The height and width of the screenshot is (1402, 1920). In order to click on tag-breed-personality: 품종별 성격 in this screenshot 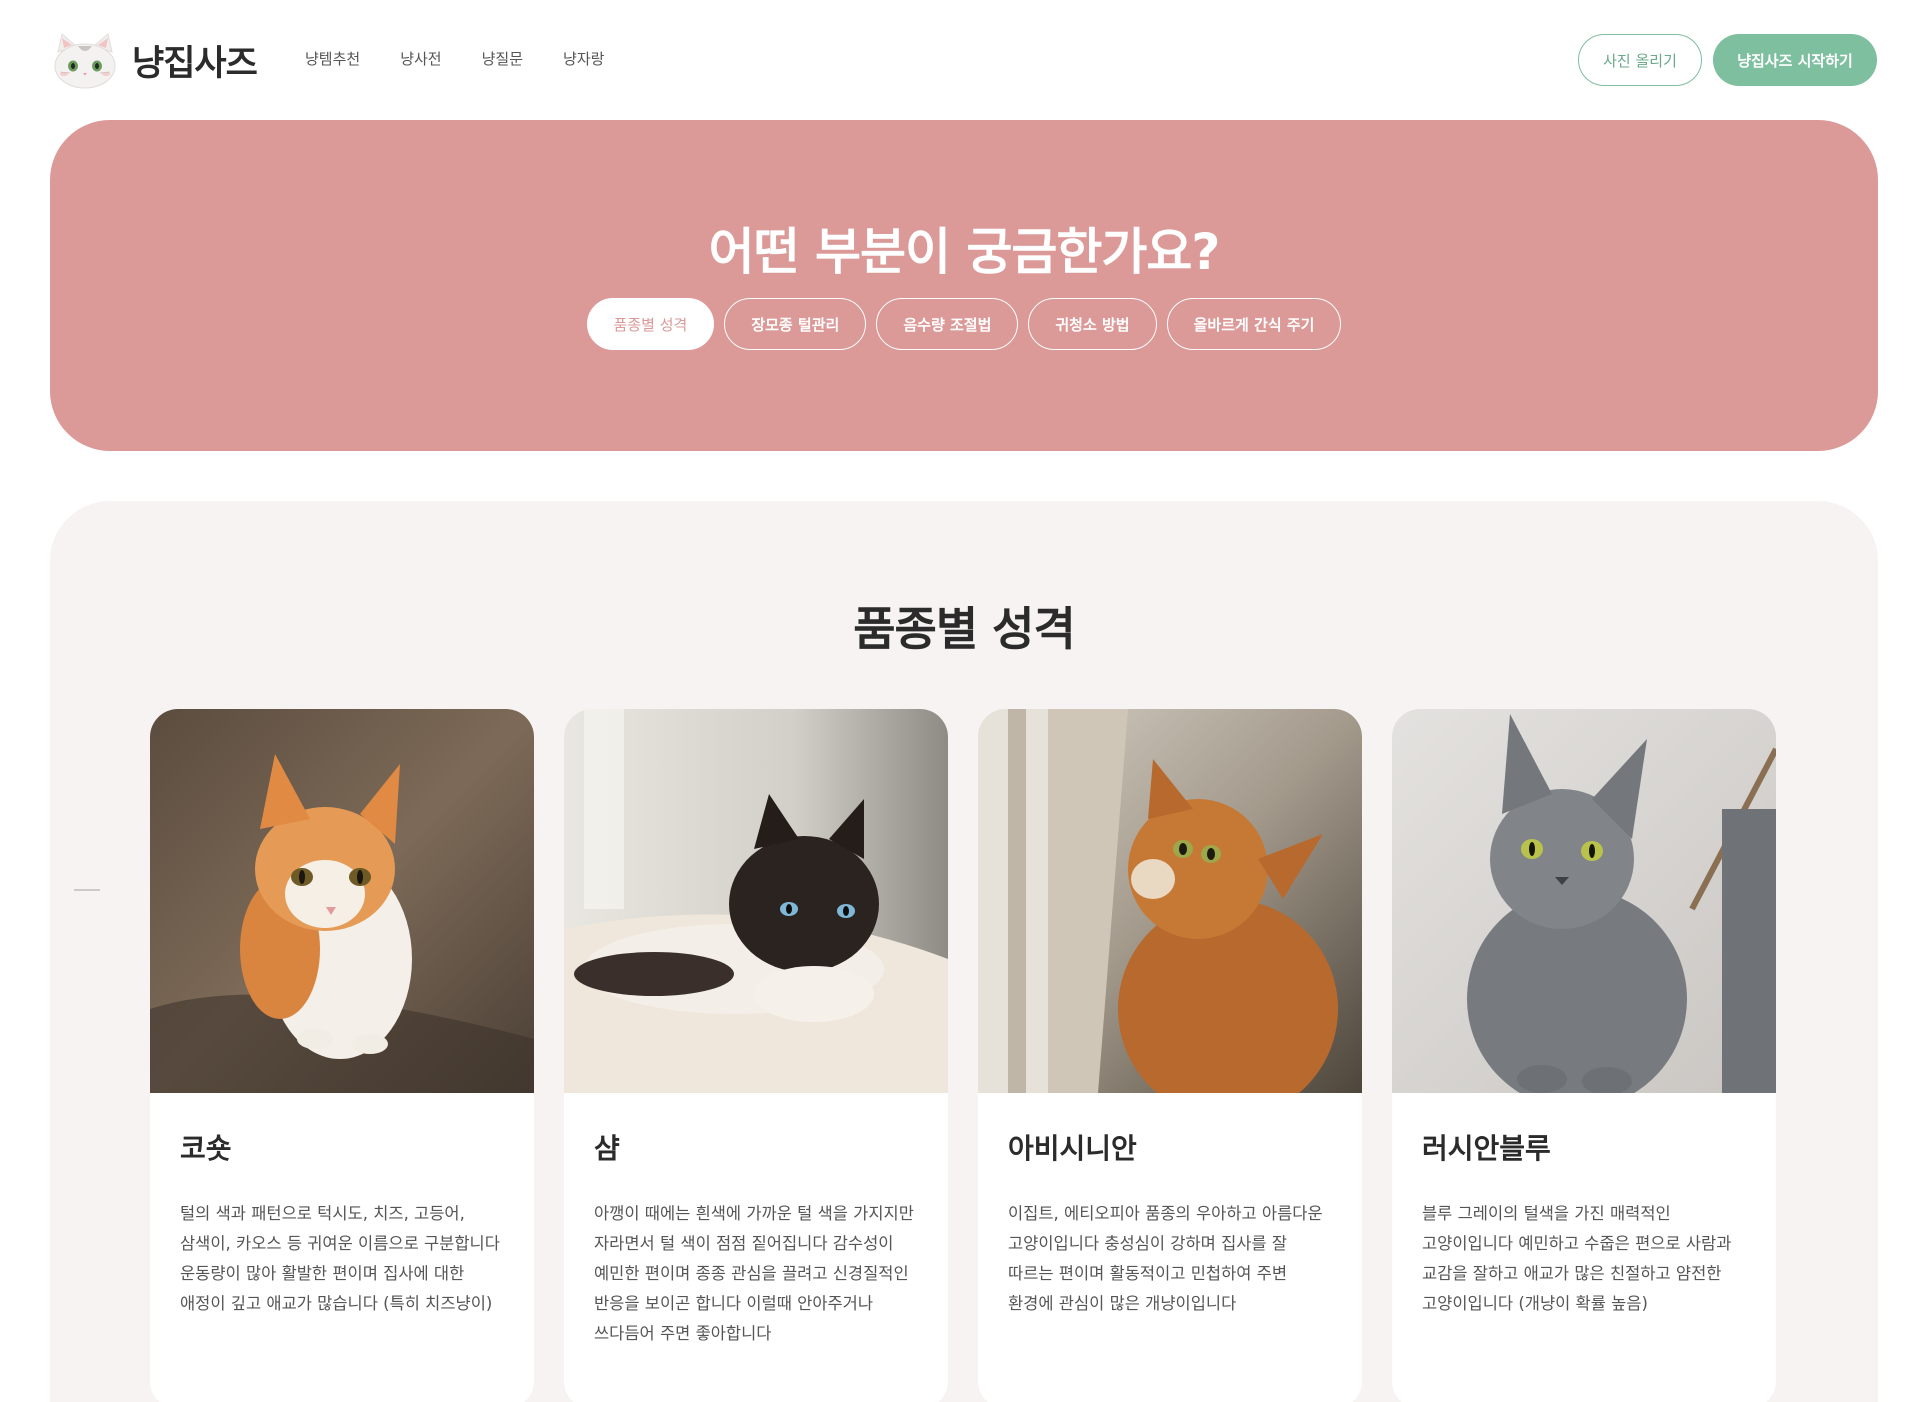, I will do `click(650, 324)`.